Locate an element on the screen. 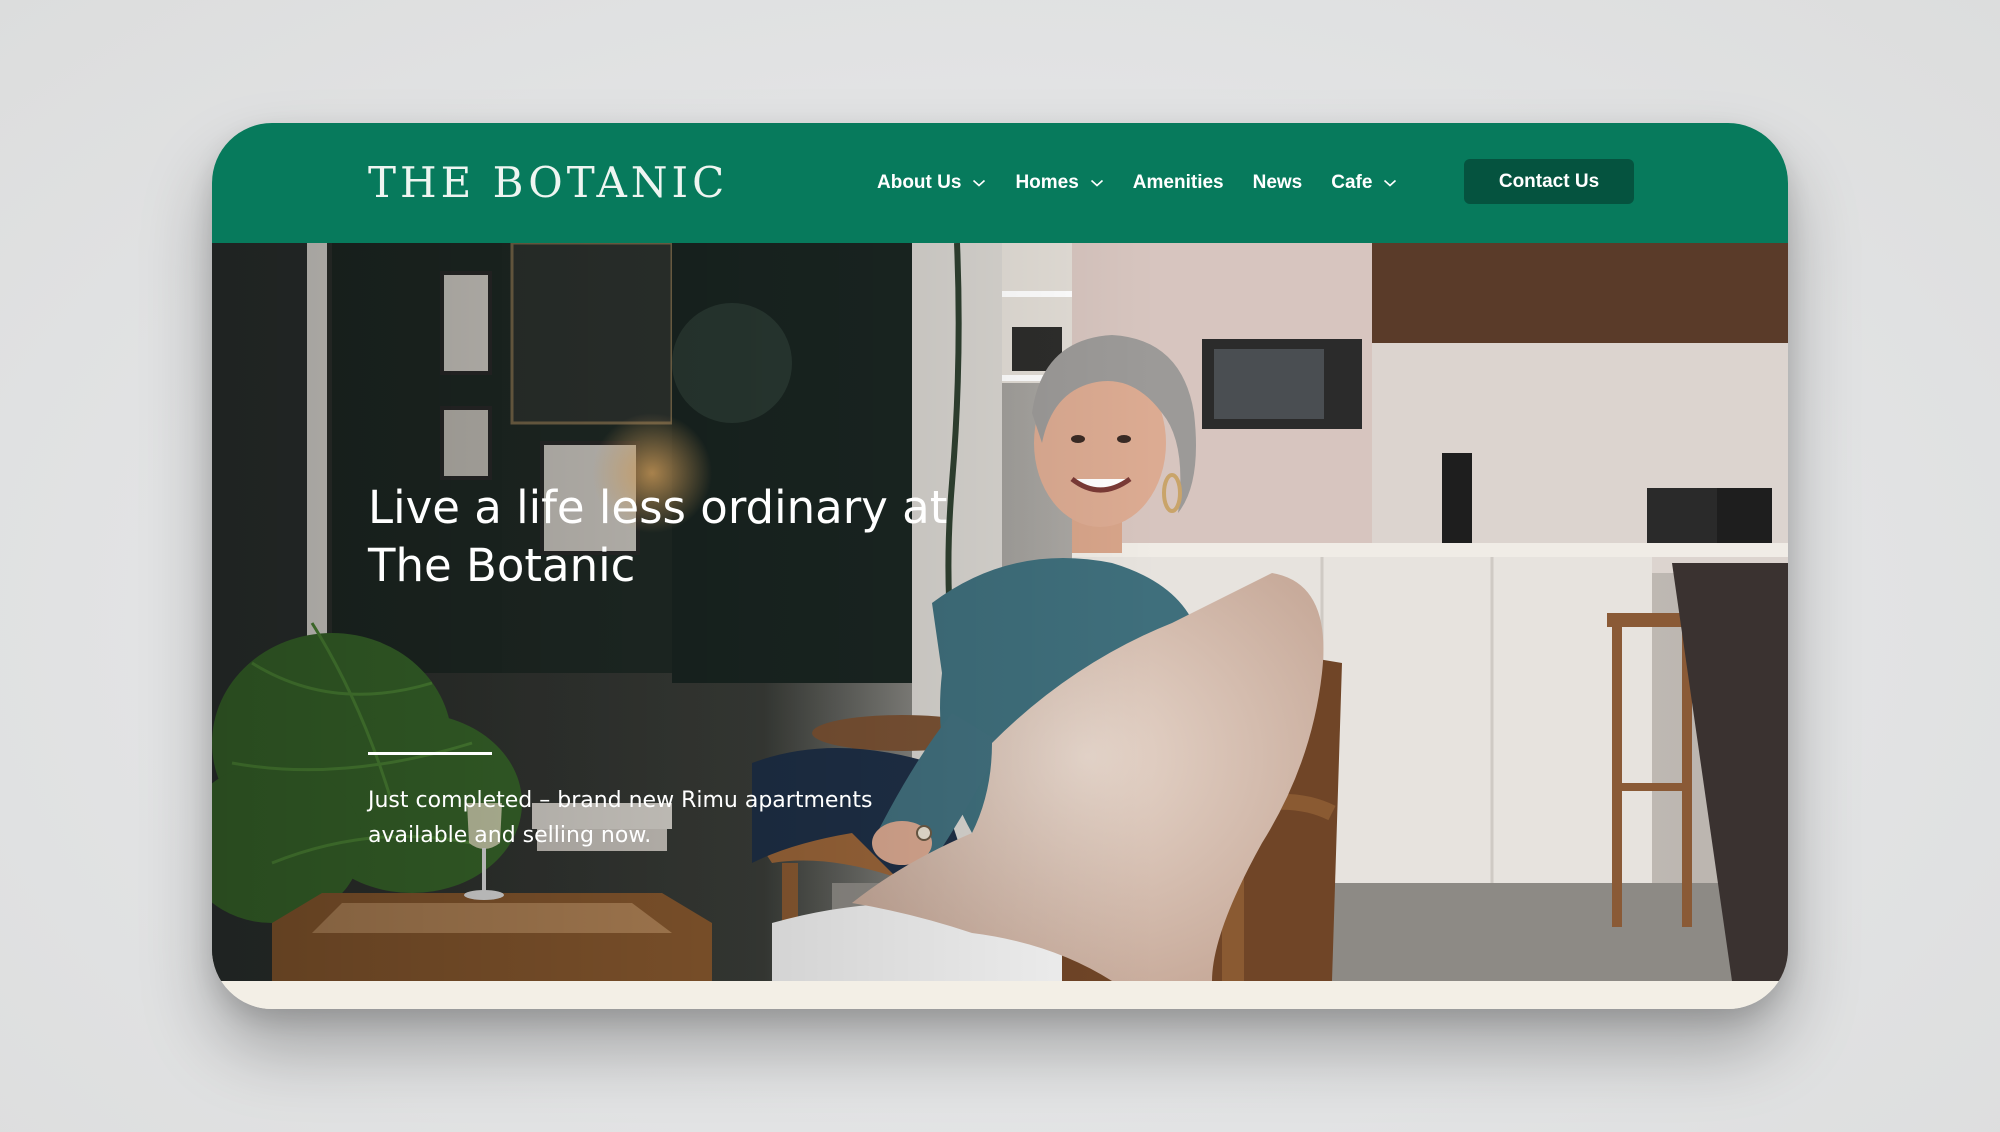 The height and width of the screenshot is (1132, 2000). nav-item-homes: Homes is located at coordinates (1059, 183).